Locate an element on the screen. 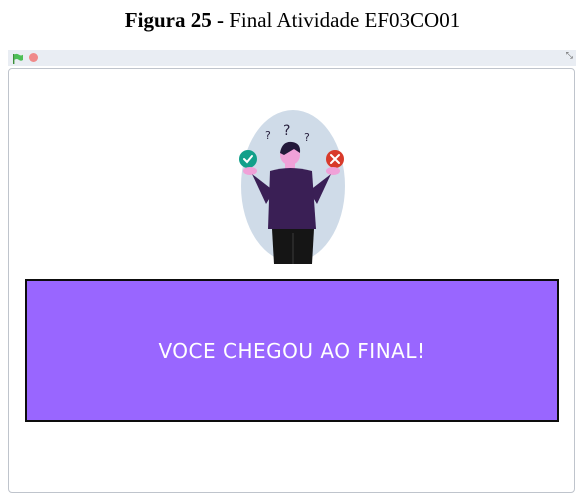  player-toolbar: ⤡ is located at coordinates (292, 58).